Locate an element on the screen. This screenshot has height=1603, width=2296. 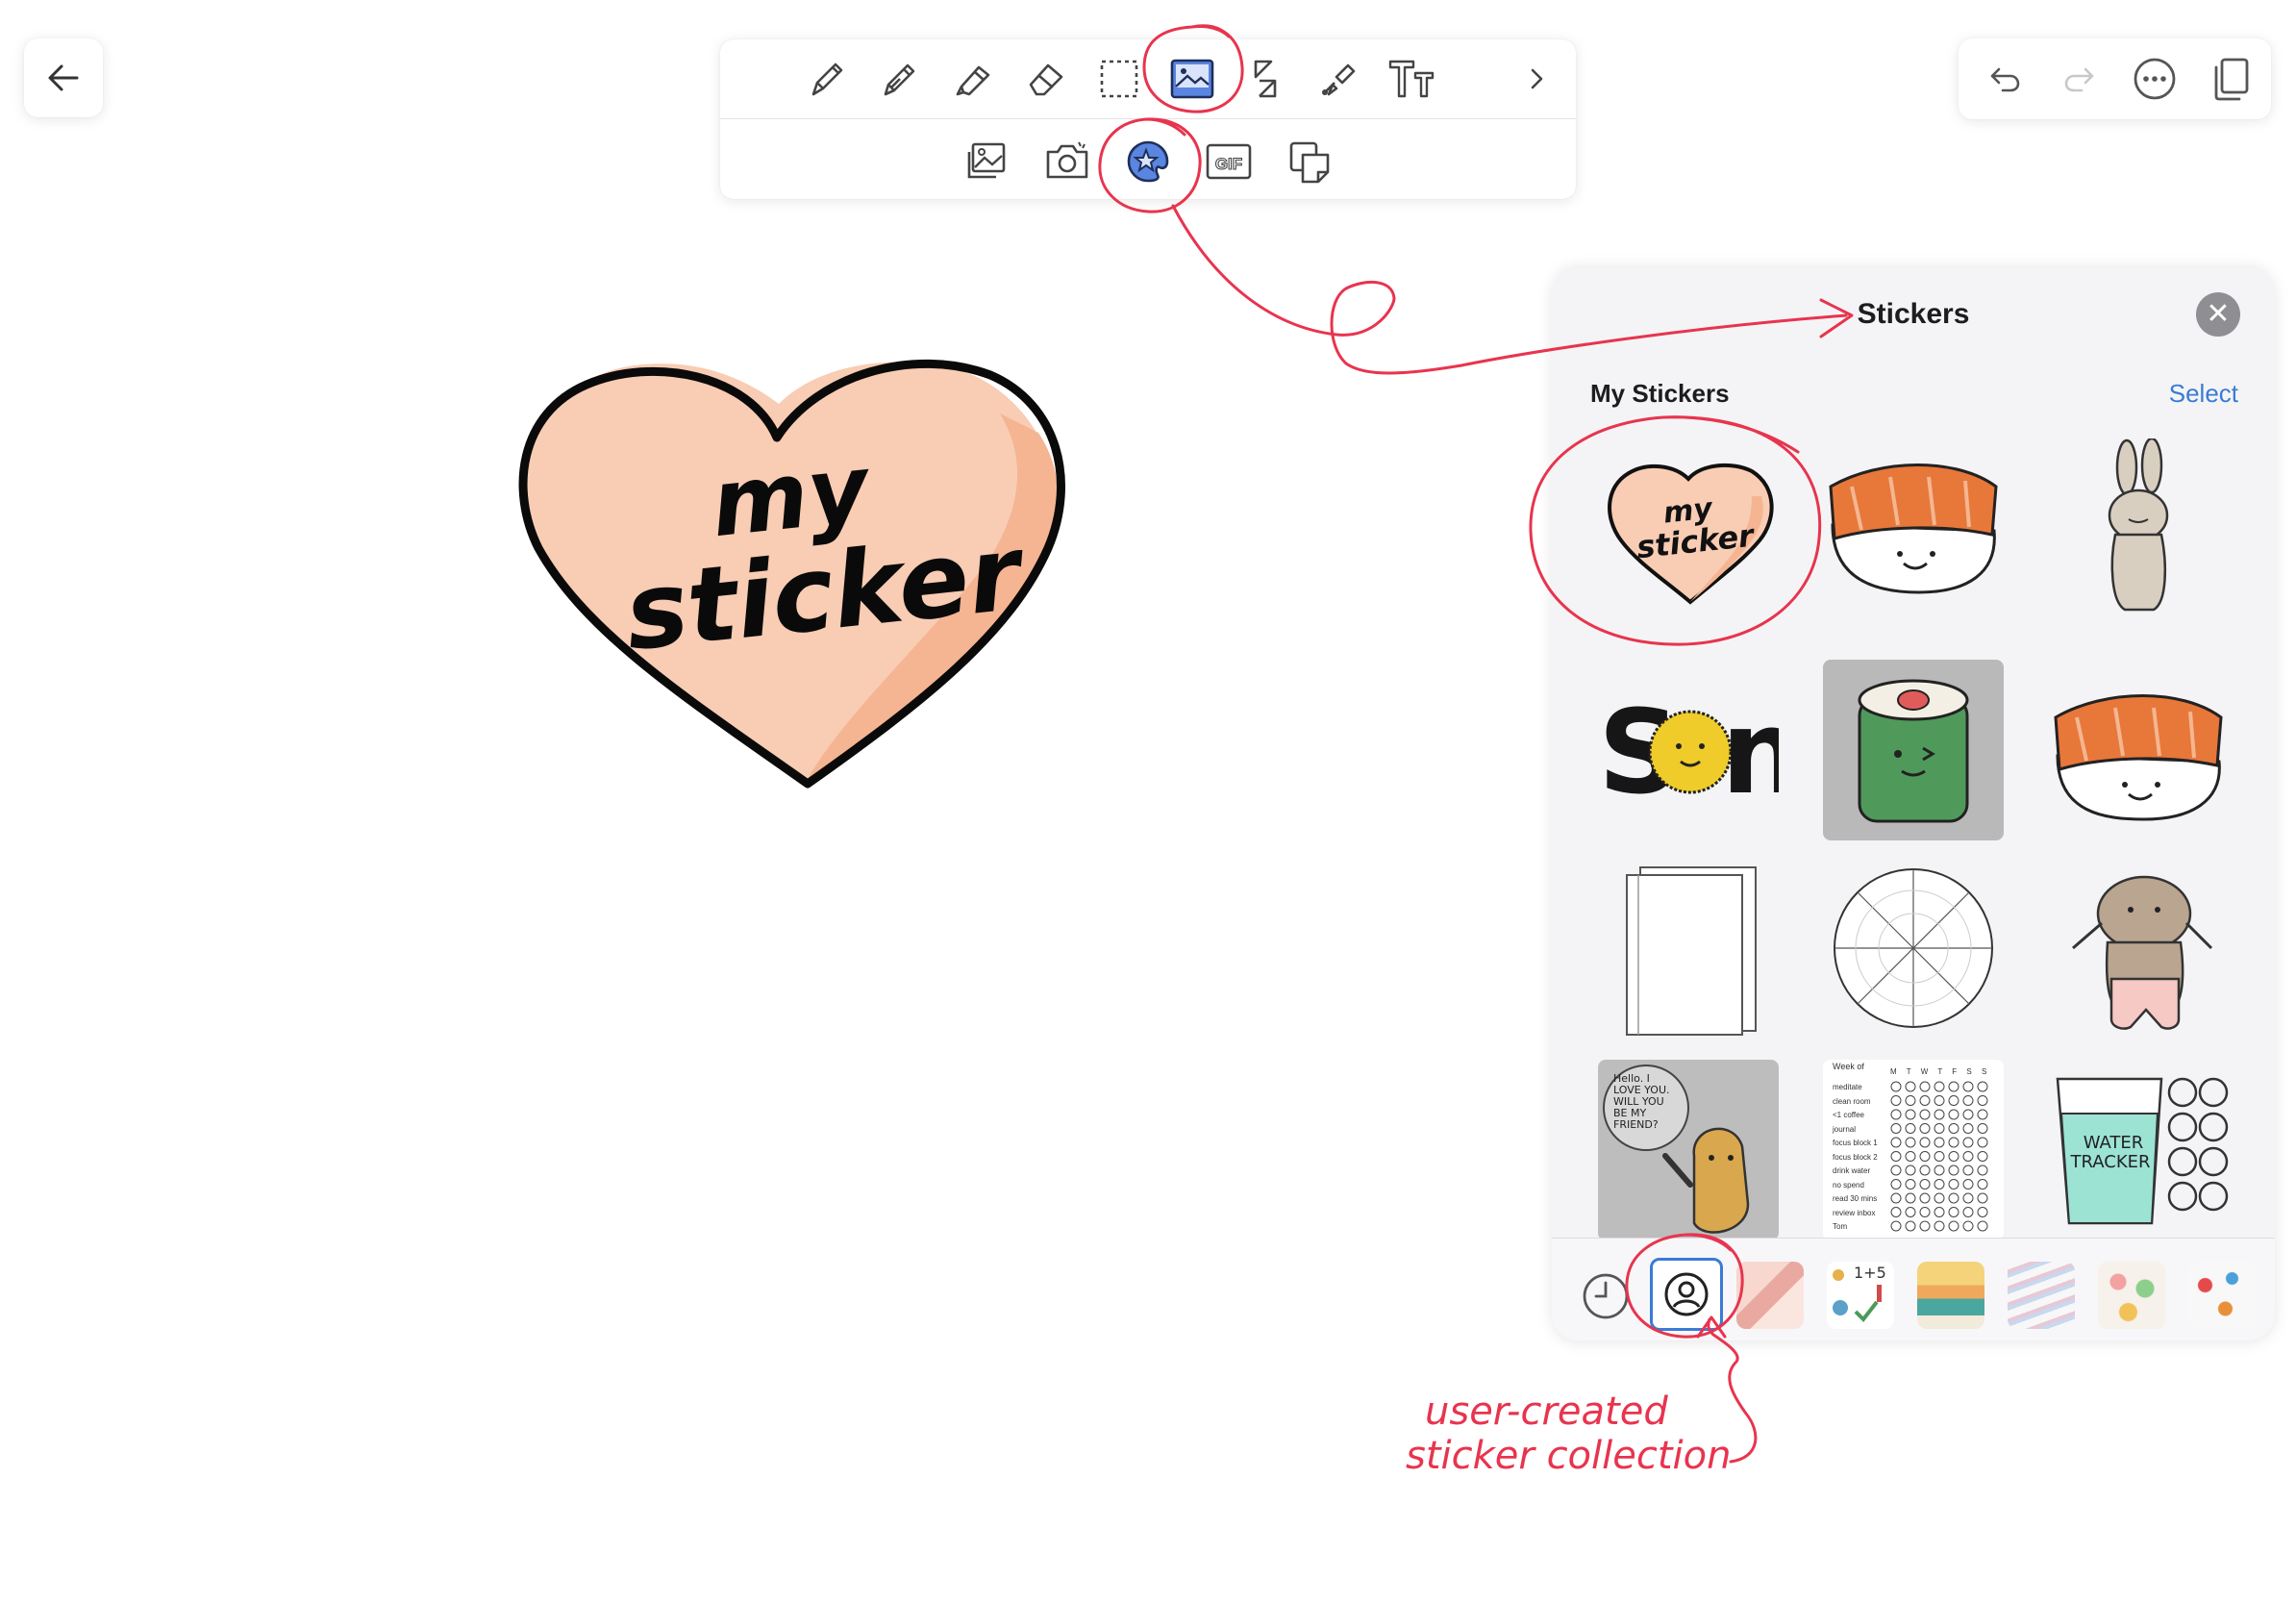
annotation-caption: user-created sticker collection is located at coordinates (1568, 1434).